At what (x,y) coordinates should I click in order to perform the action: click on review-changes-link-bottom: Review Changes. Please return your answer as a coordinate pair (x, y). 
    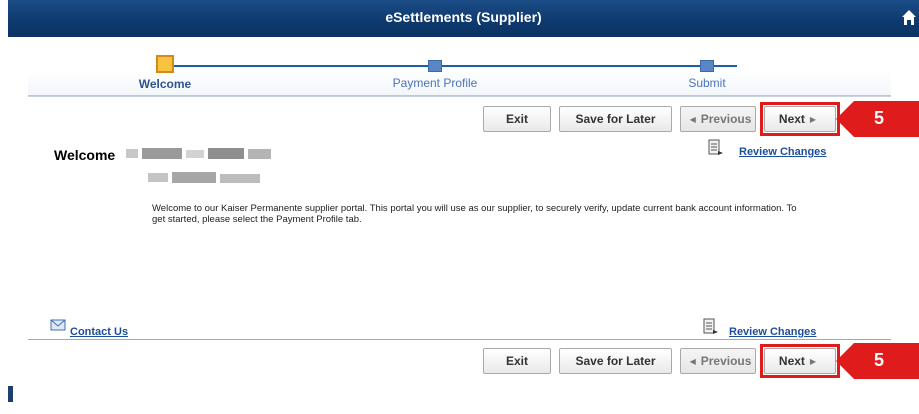
    Looking at the image, I should click on (772, 332).